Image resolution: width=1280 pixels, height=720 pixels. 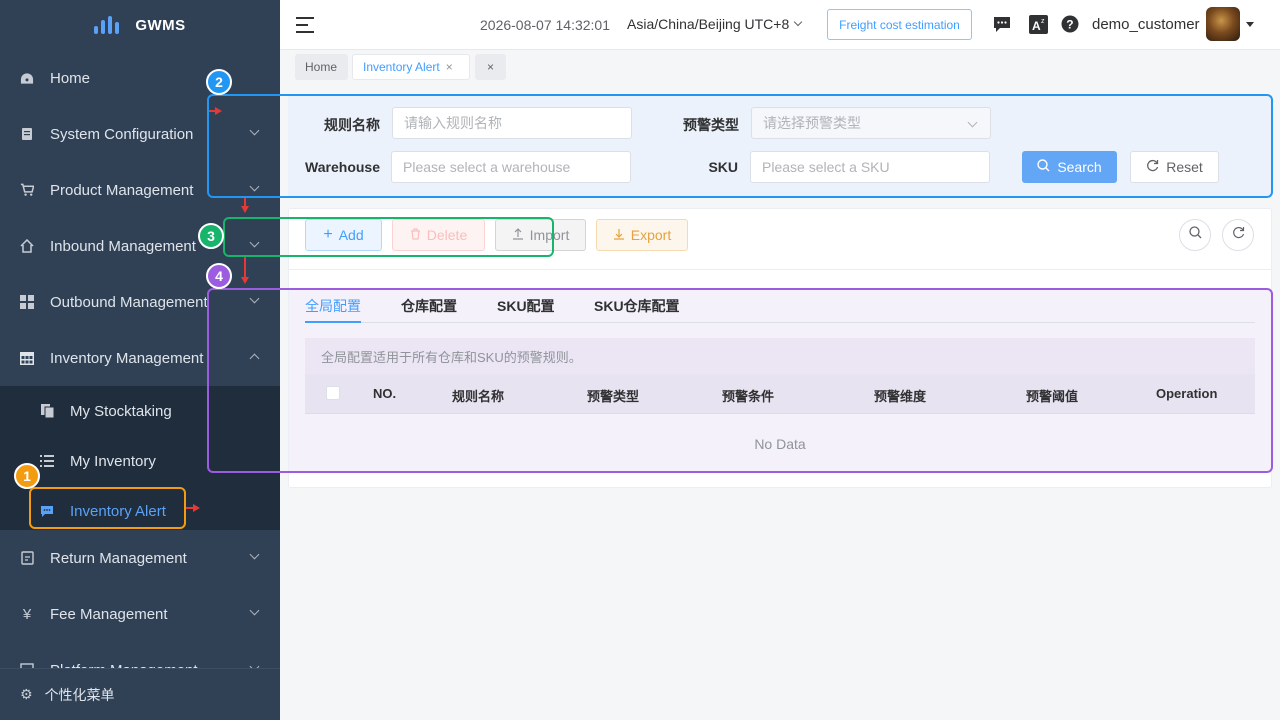 I want to click on svg-text: z, so click(x=1043, y=21).